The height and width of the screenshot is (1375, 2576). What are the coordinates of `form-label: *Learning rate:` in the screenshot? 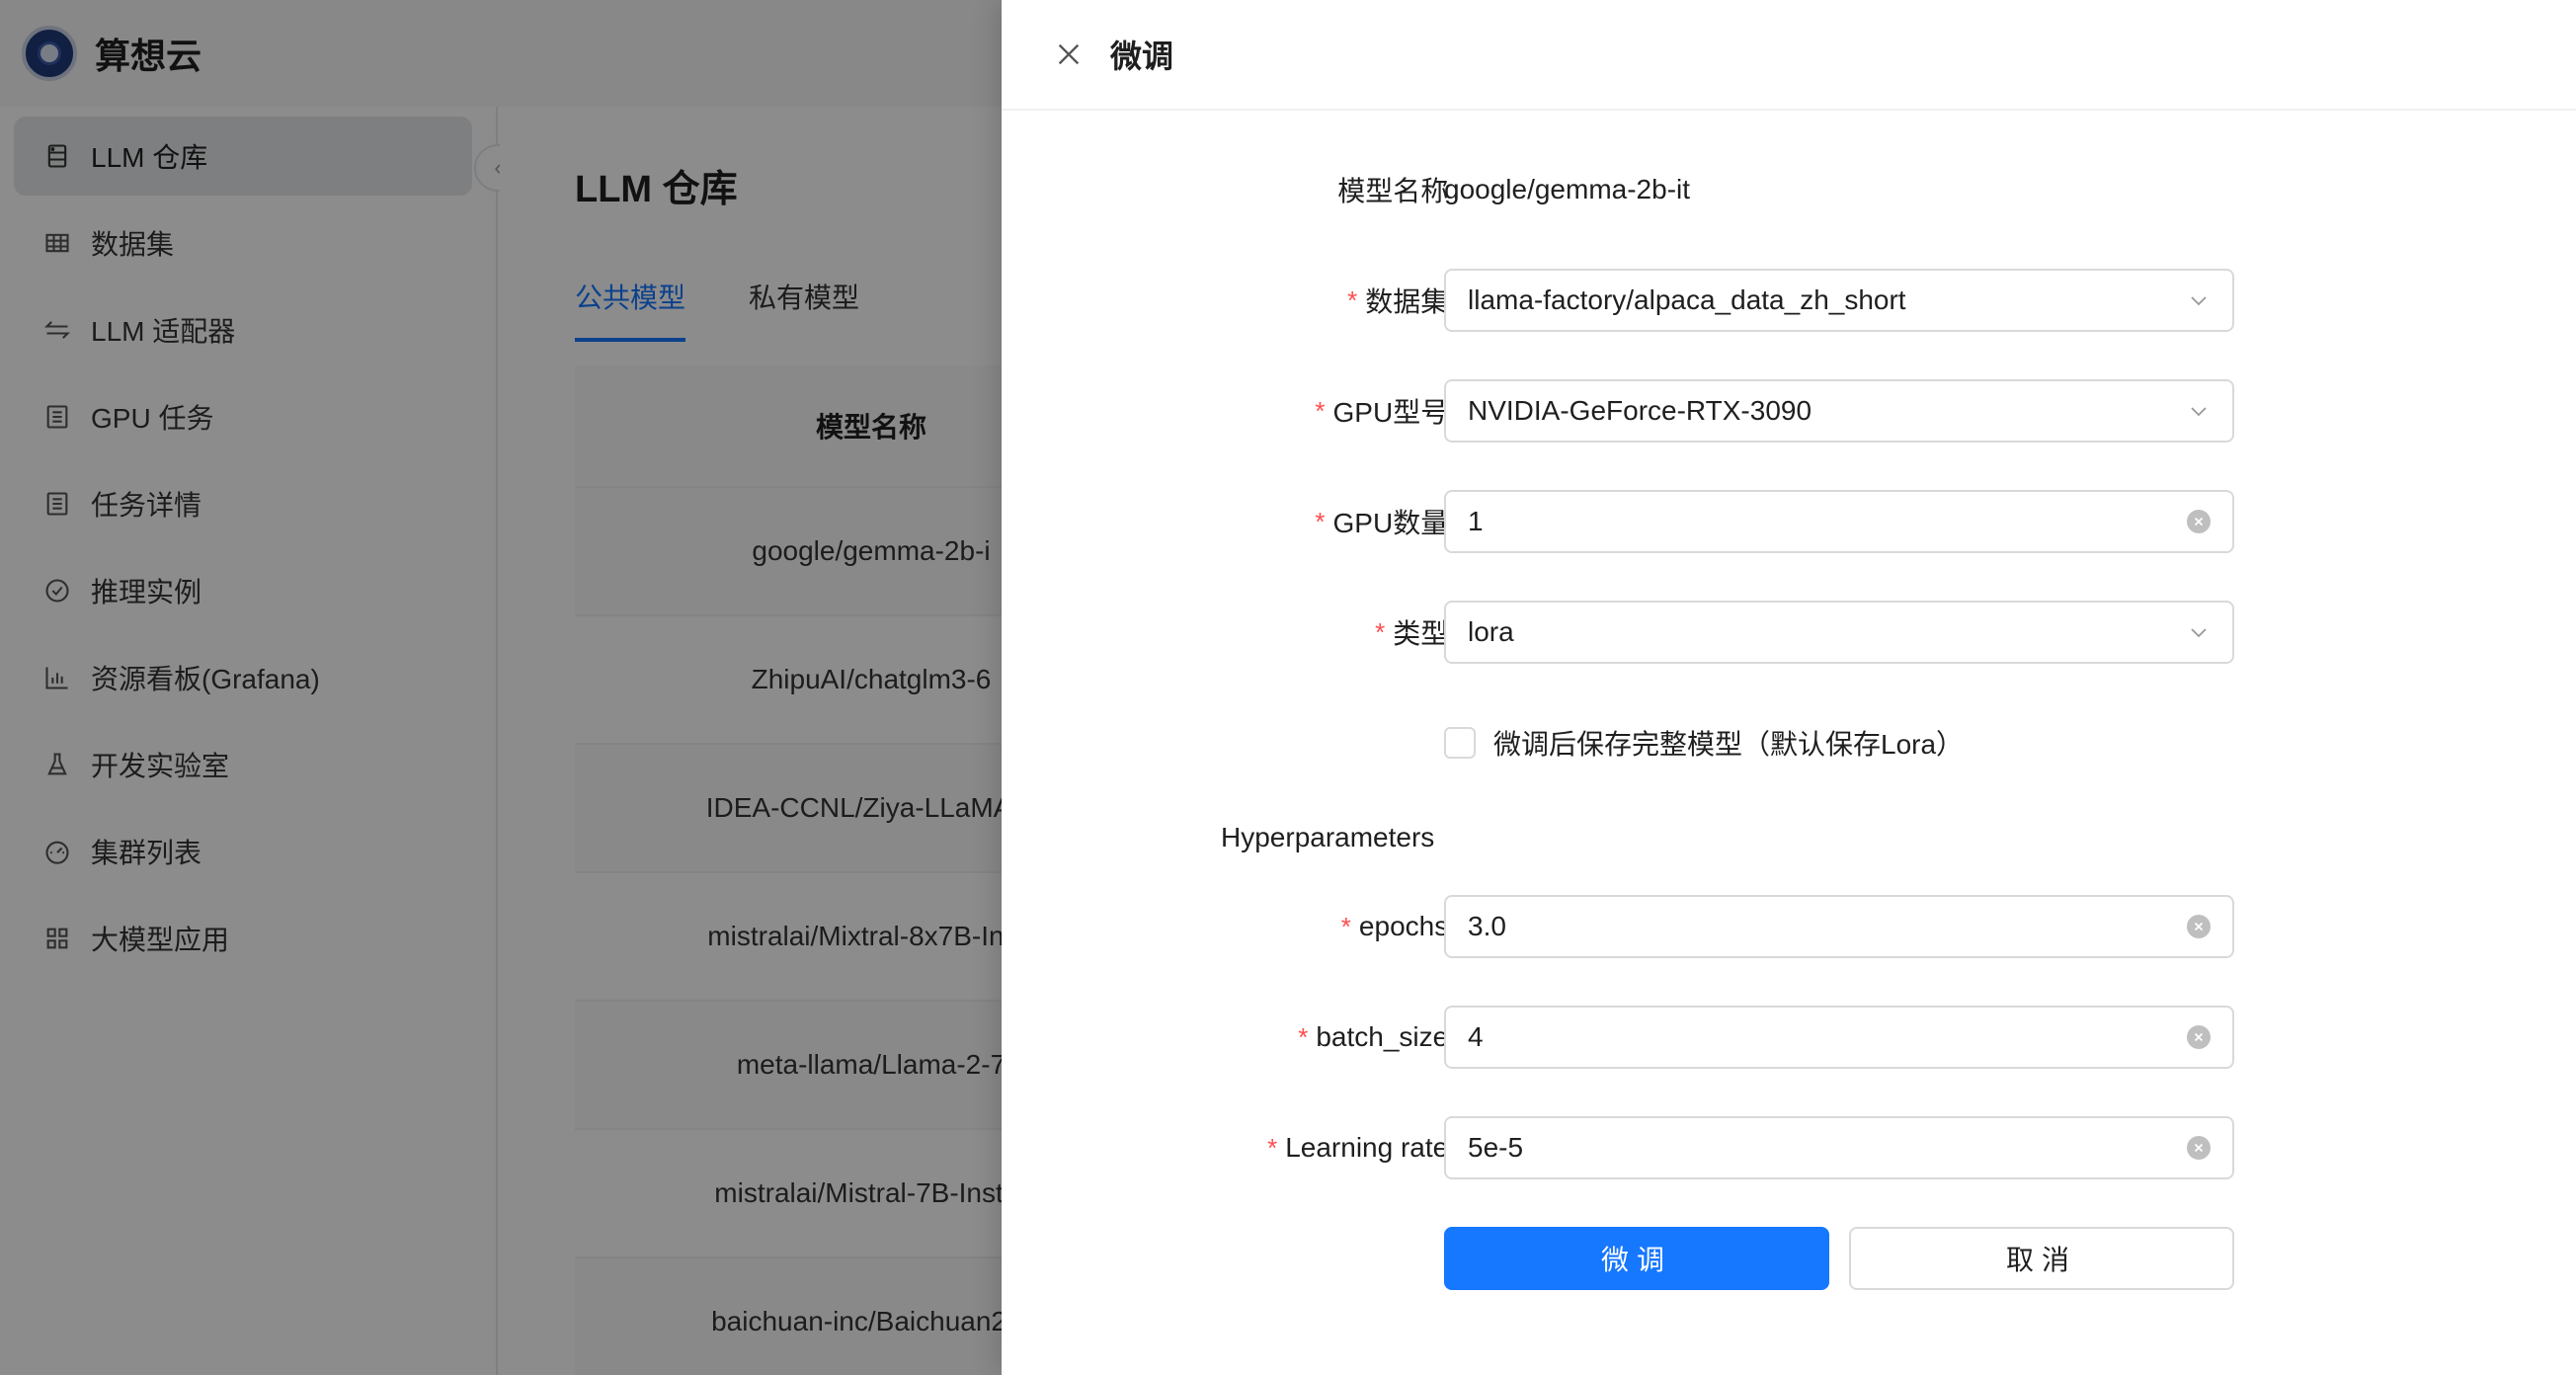 It's located at (1363, 1147).